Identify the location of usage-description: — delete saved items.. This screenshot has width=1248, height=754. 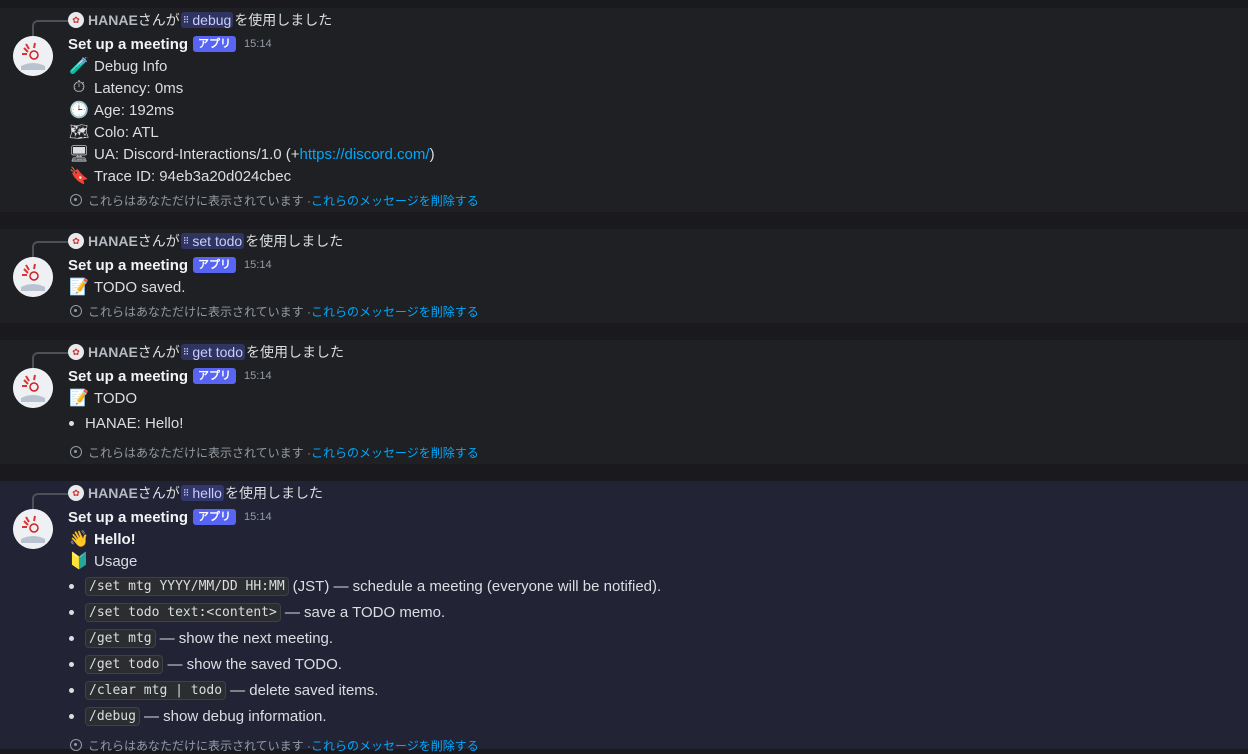
(304, 690).